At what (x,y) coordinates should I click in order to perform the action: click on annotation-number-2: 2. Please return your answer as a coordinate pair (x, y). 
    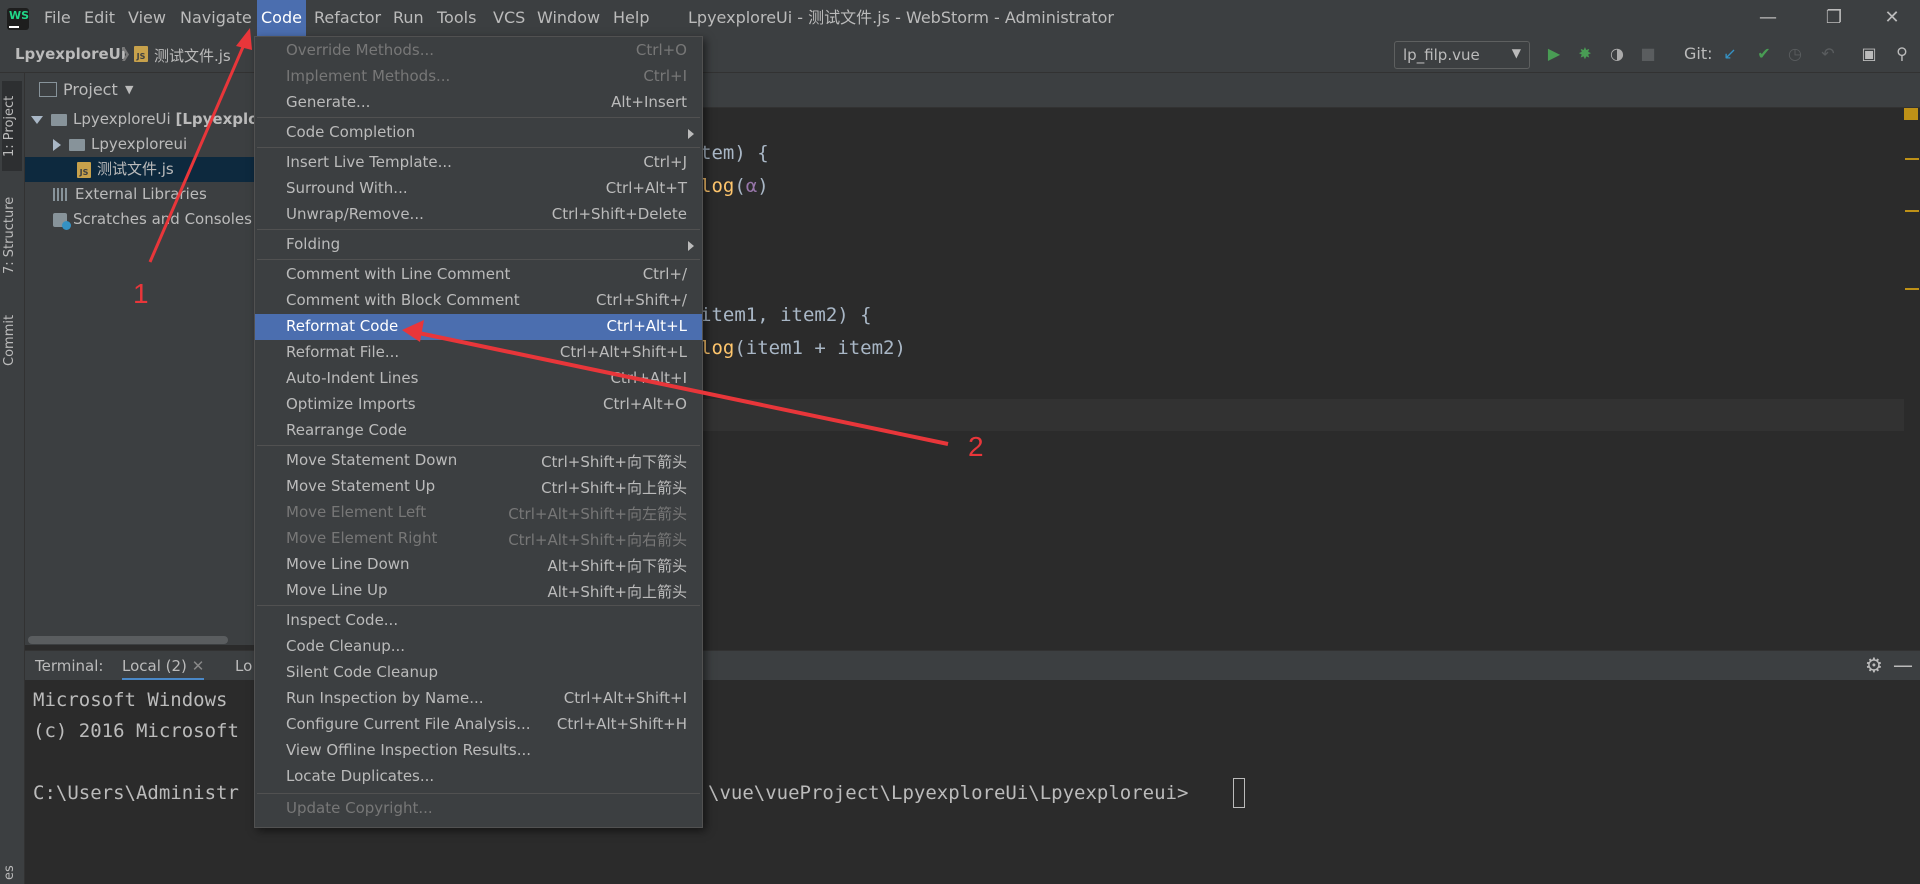
    Looking at the image, I should click on (976, 446).